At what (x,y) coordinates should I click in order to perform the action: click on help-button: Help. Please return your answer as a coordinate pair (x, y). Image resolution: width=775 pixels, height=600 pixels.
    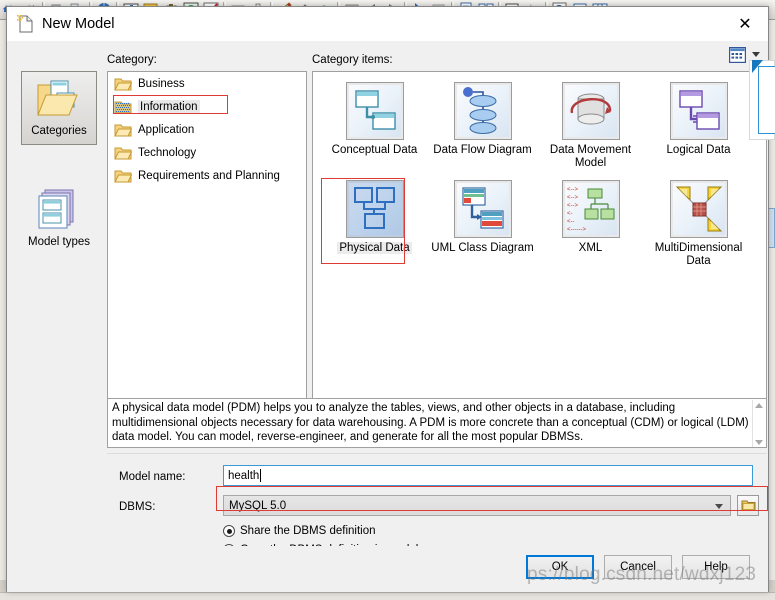
    Looking at the image, I should click on (716, 567).